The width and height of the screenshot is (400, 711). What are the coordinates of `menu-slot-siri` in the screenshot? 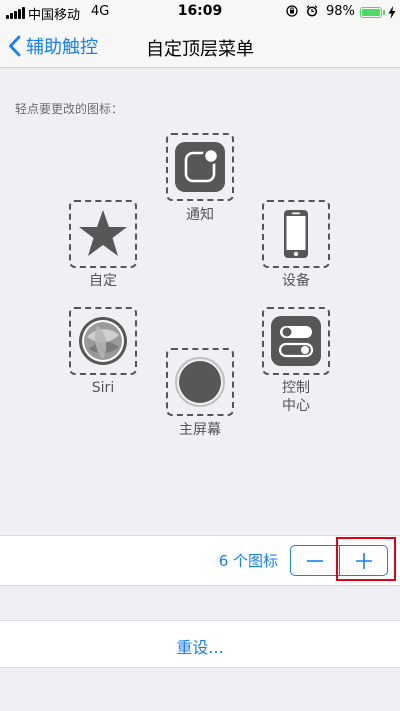 It's located at (103, 341).